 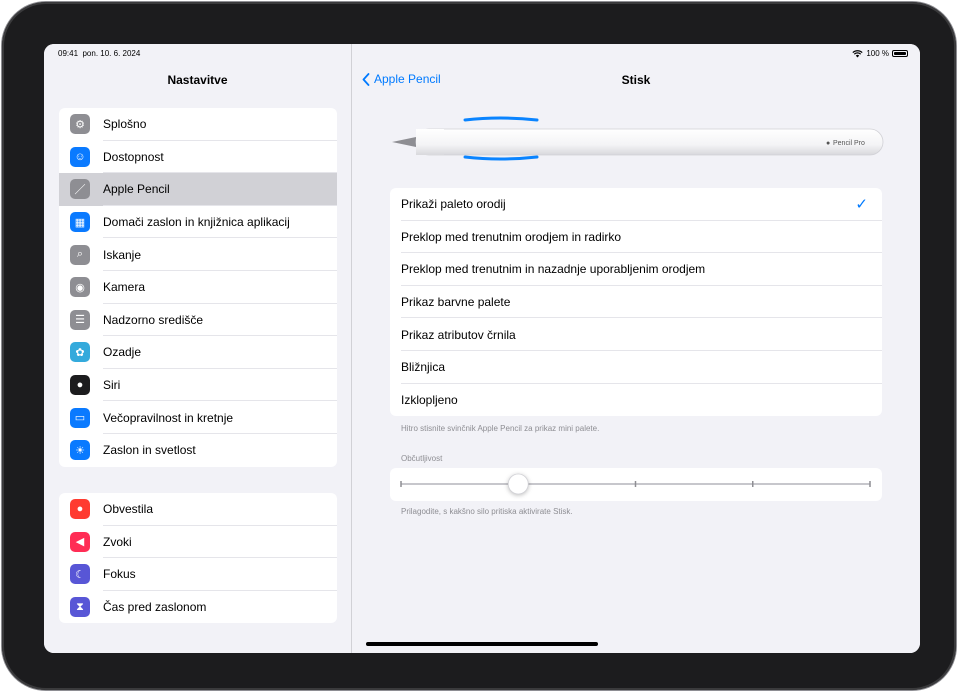 I want to click on battery-percent: 100 %, so click(x=877, y=53).